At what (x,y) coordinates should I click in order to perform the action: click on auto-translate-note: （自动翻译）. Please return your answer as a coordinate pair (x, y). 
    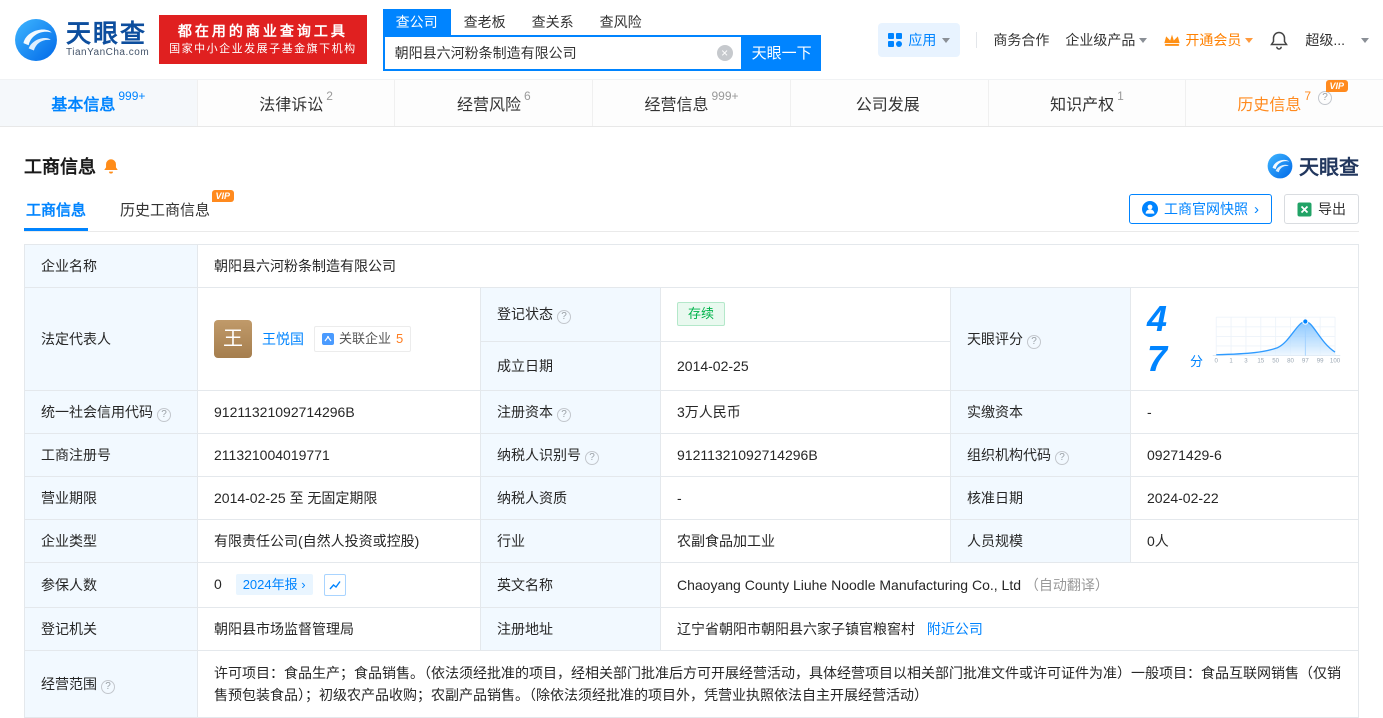
    Looking at the image, I should click on (1066, 585).